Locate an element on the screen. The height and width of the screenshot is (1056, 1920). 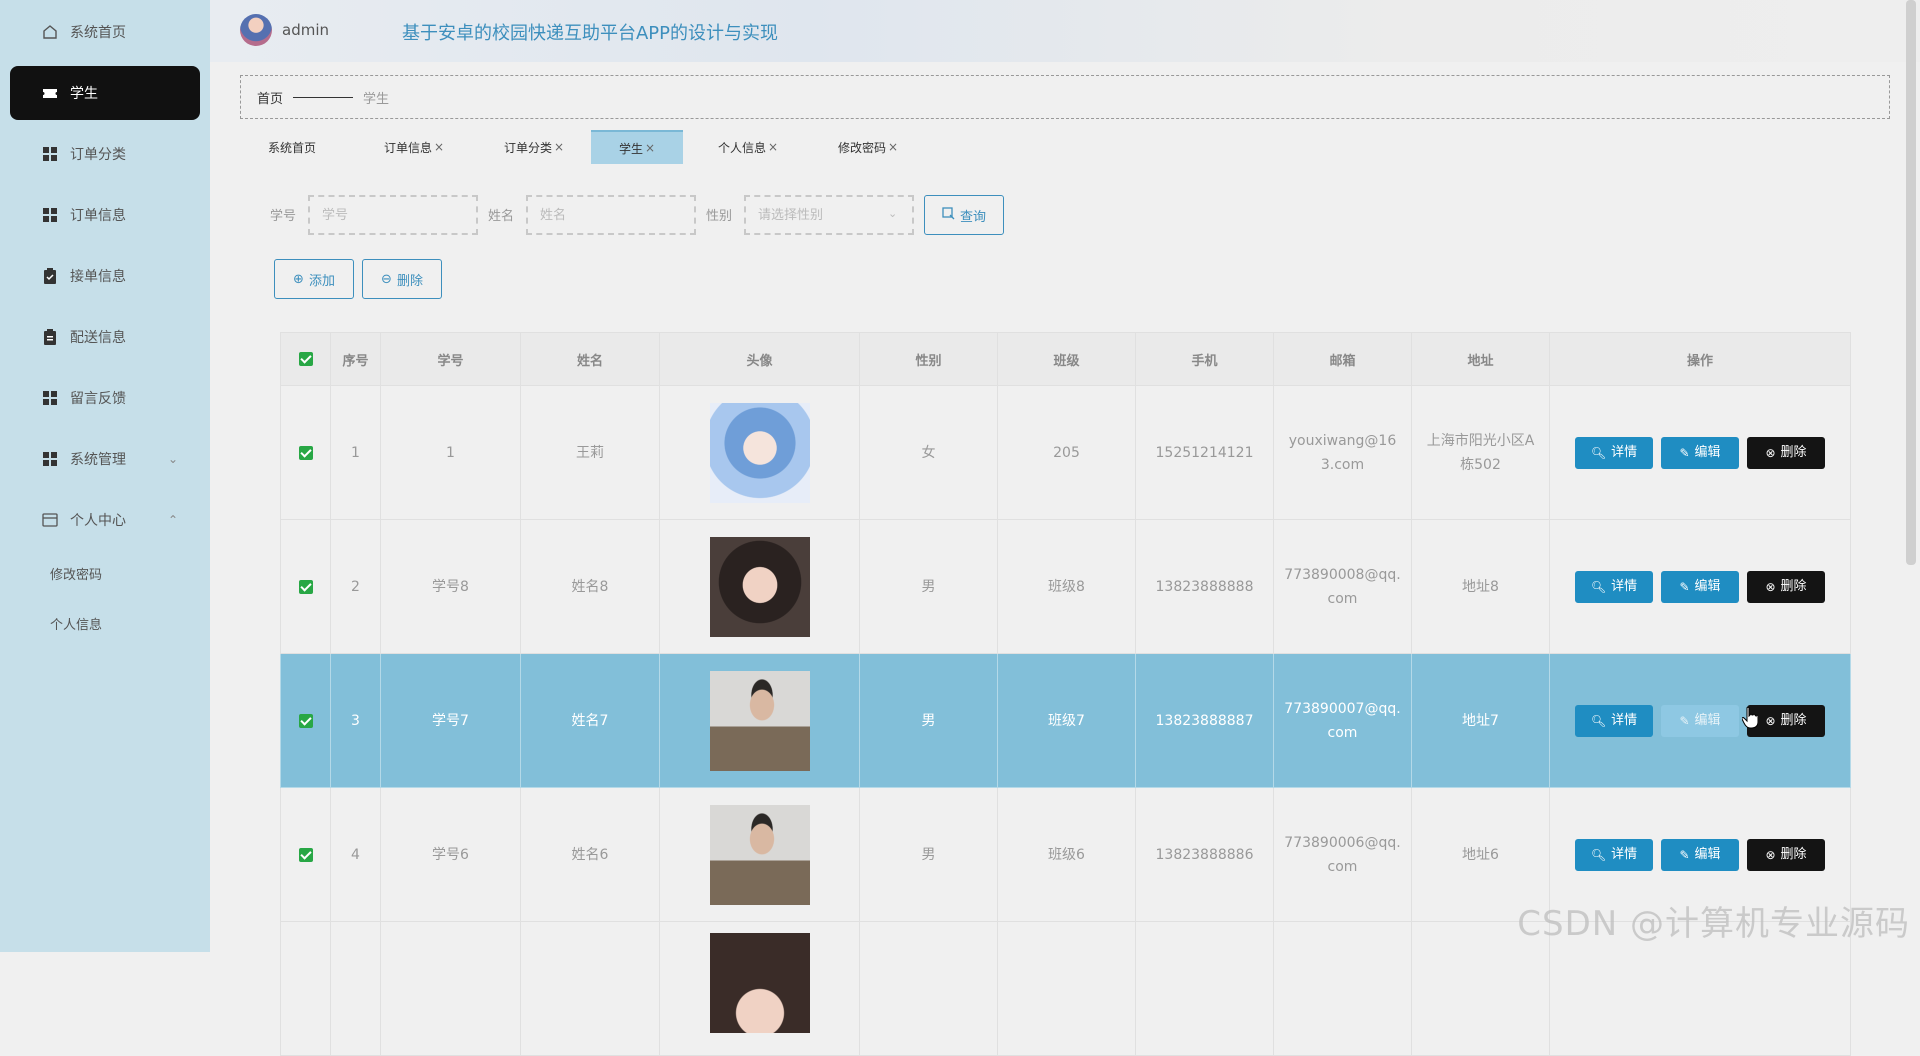
email-text: 773890008@qq.com is located at coordinates (1342, 586).